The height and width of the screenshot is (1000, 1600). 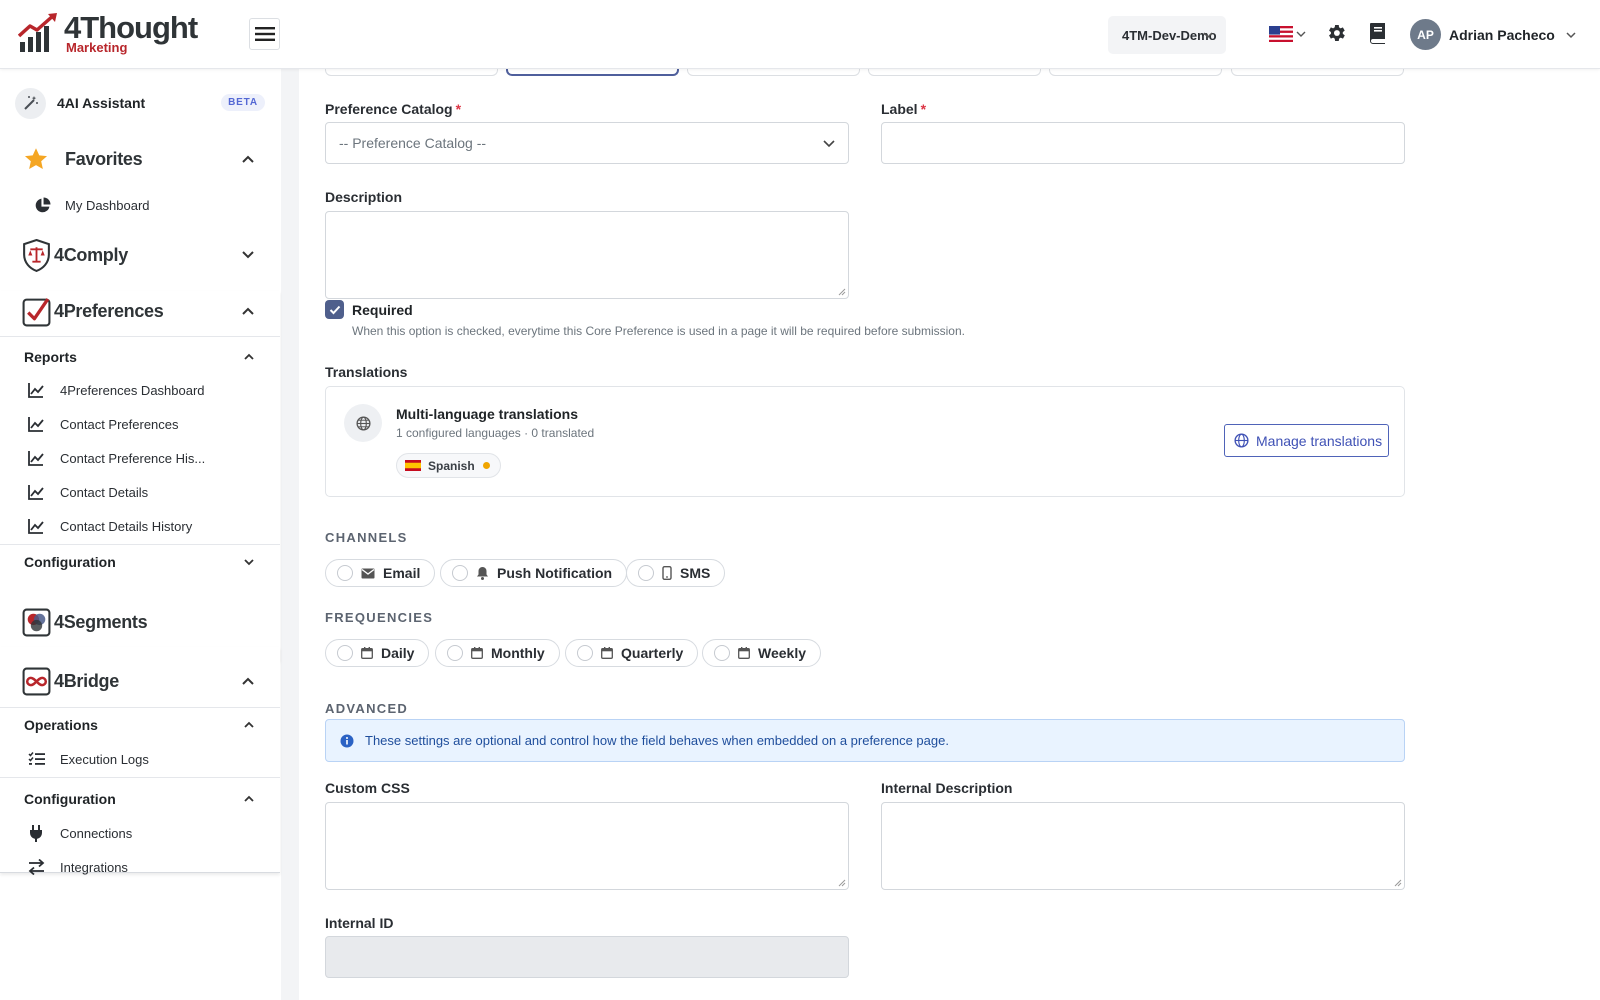 I want to click on sidebar-item-ai-assistant: 4AI Assistant BETA, so click(x=140, y=103).